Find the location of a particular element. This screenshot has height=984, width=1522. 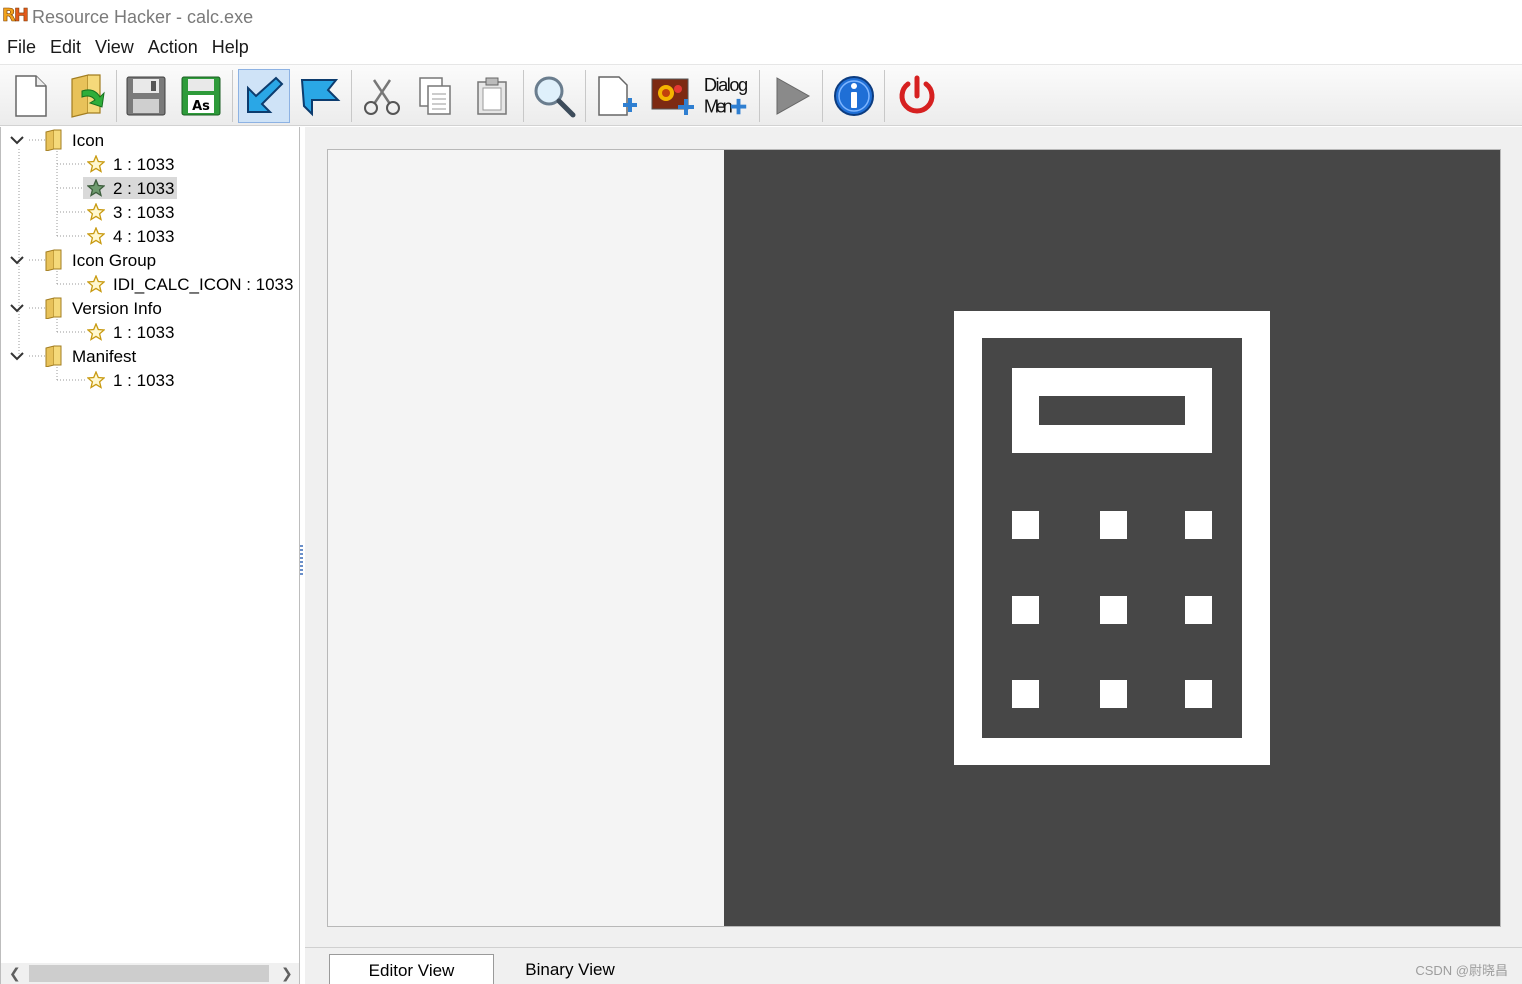

compile-arrow-icon is located at coordinates (265, 94).